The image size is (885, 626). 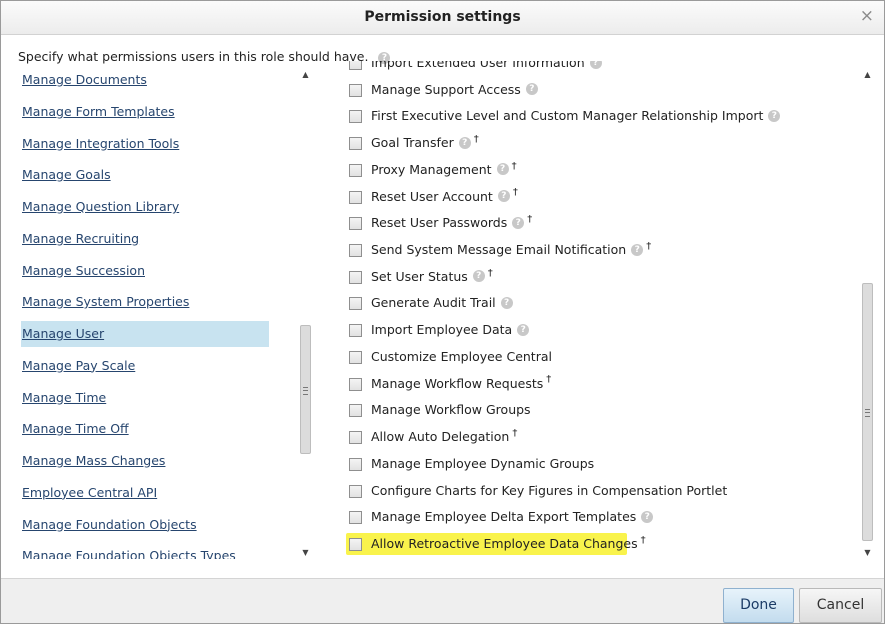 What do you see at coordinates (145, 175) in the screenshot?
I see `category-item: Manage Goals` at bounding box center [145, 175].